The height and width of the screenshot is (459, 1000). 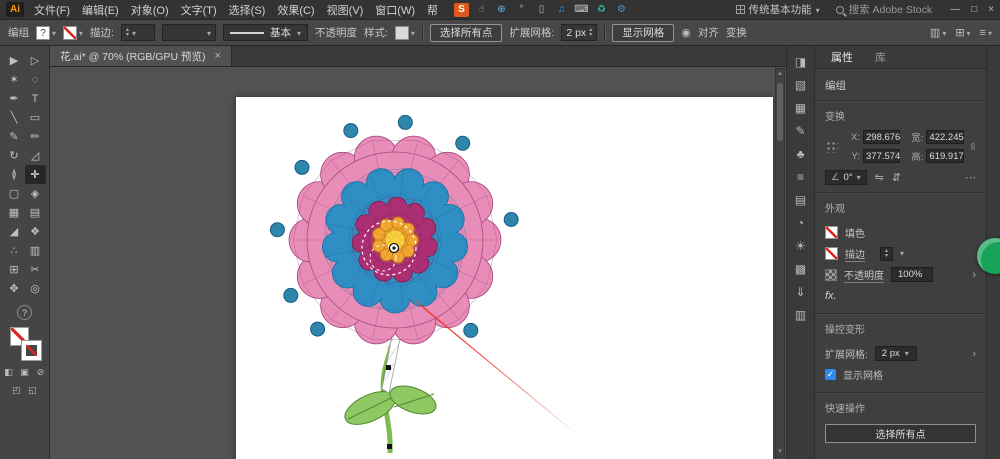 What do you see at coordinates (100, 10) in the screenshot?
I see `menu-item: 编辑(E)` at bounding box center [100, 10].